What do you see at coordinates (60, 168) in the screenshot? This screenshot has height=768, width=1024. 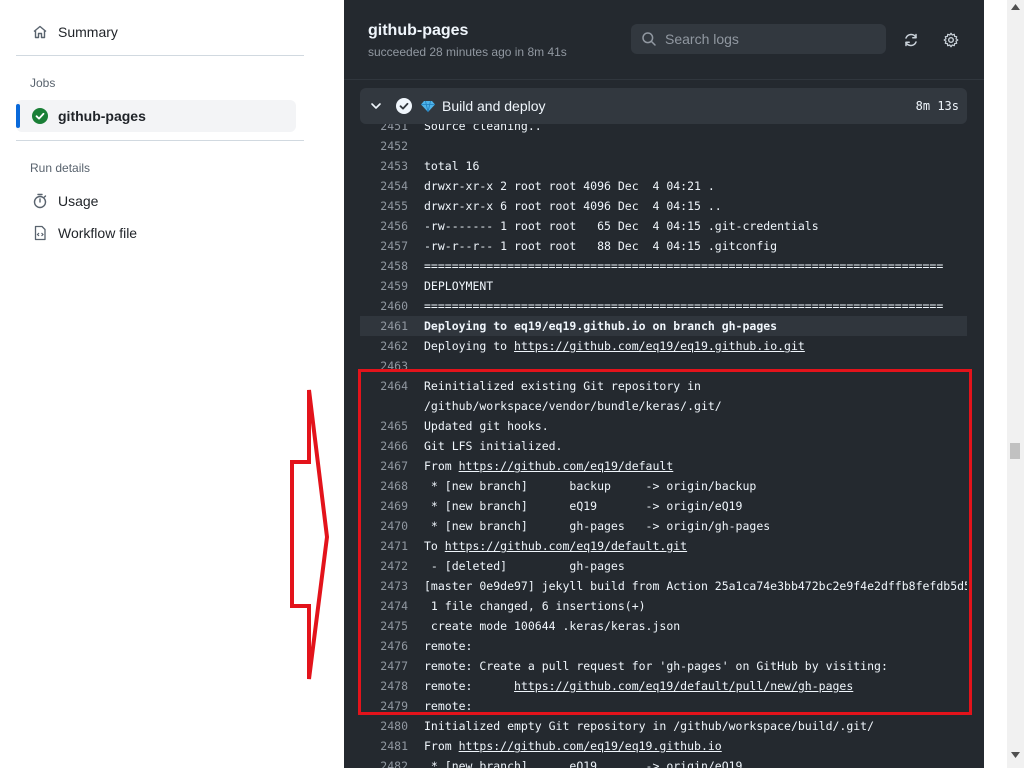 I see `run-details-heading: Run details` at bounding box center [60, 168].